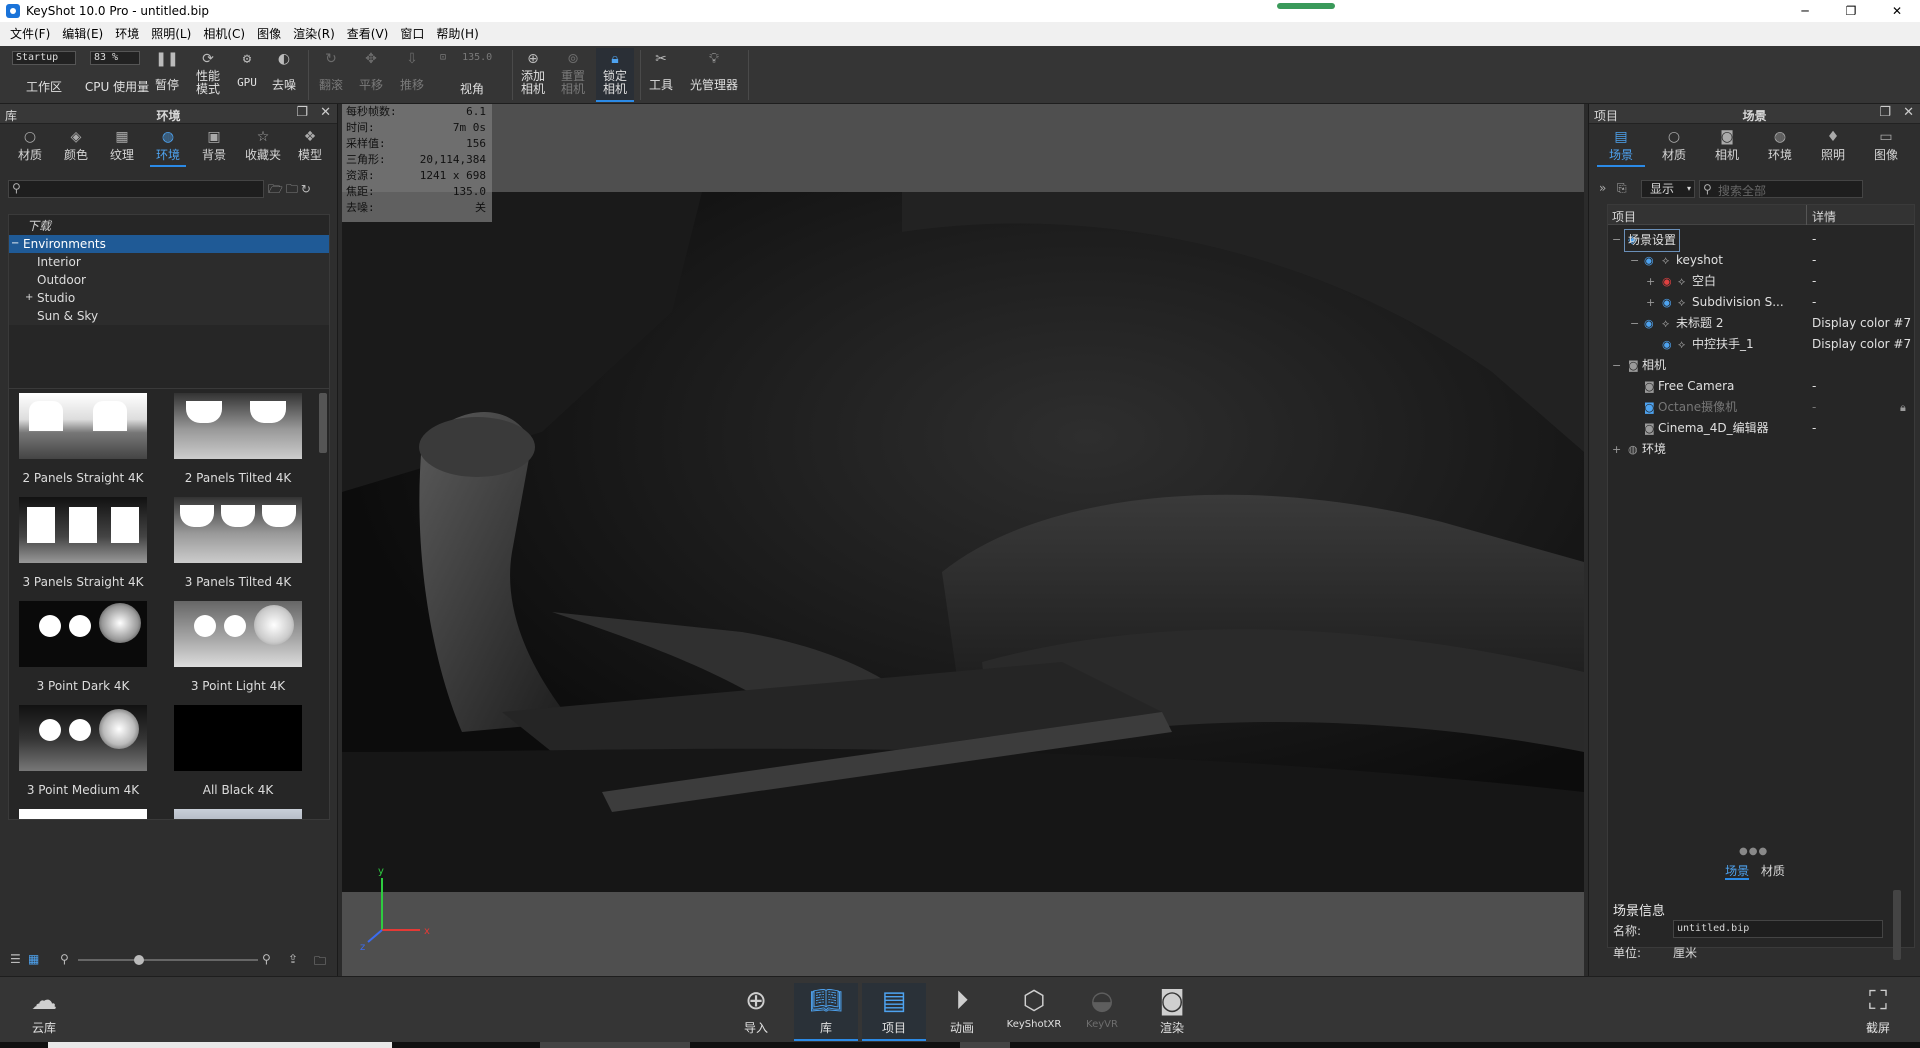 The image size is (1920, 1048). I want to click on tab-backplates: ▣ 背景, so click(214, 145).